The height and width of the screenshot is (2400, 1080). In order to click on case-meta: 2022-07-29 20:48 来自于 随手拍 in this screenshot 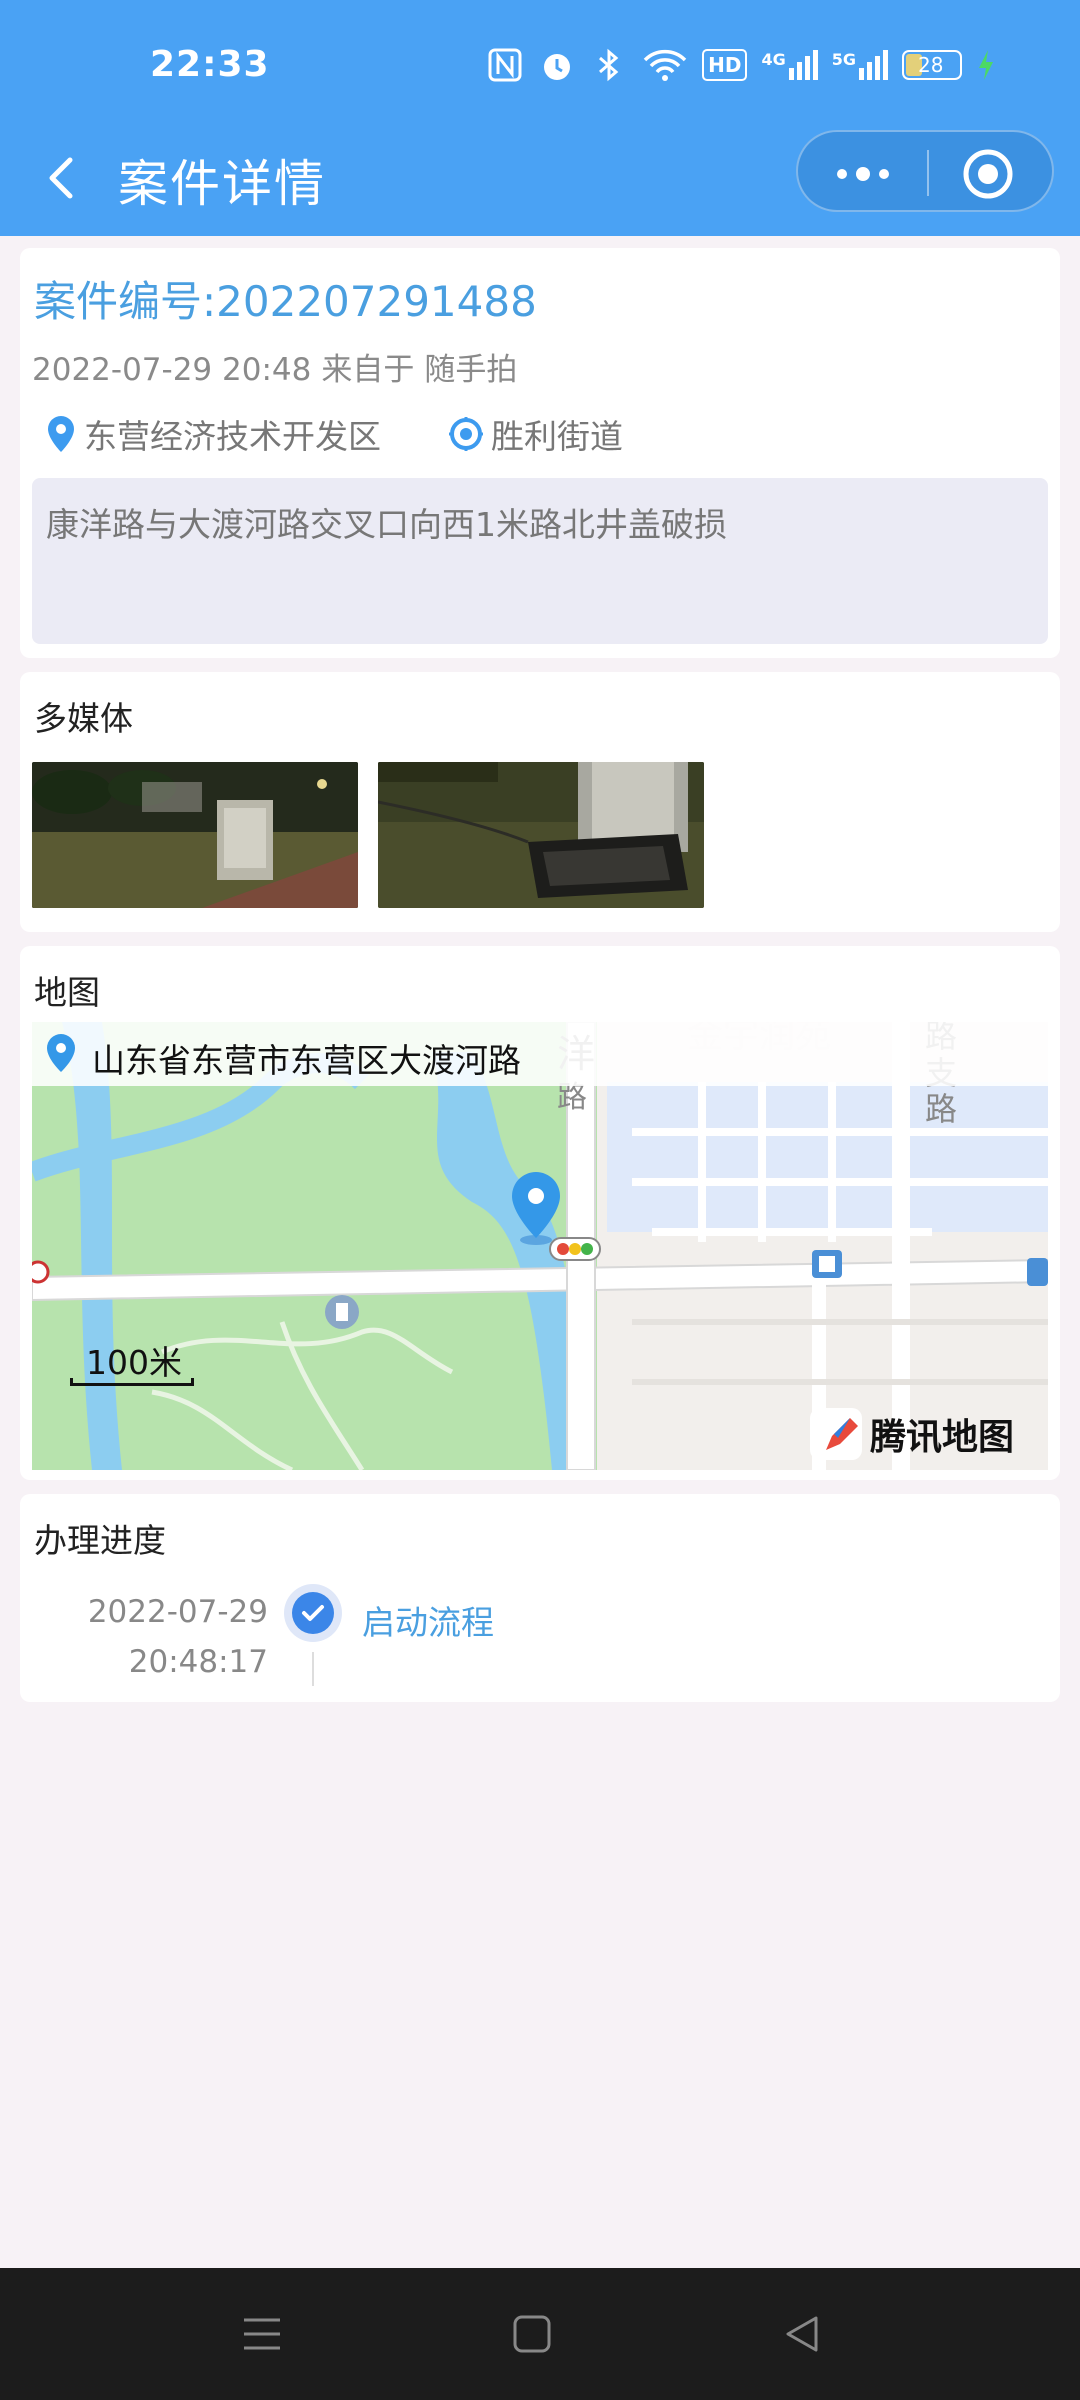, I will do `click(279, 366)`.